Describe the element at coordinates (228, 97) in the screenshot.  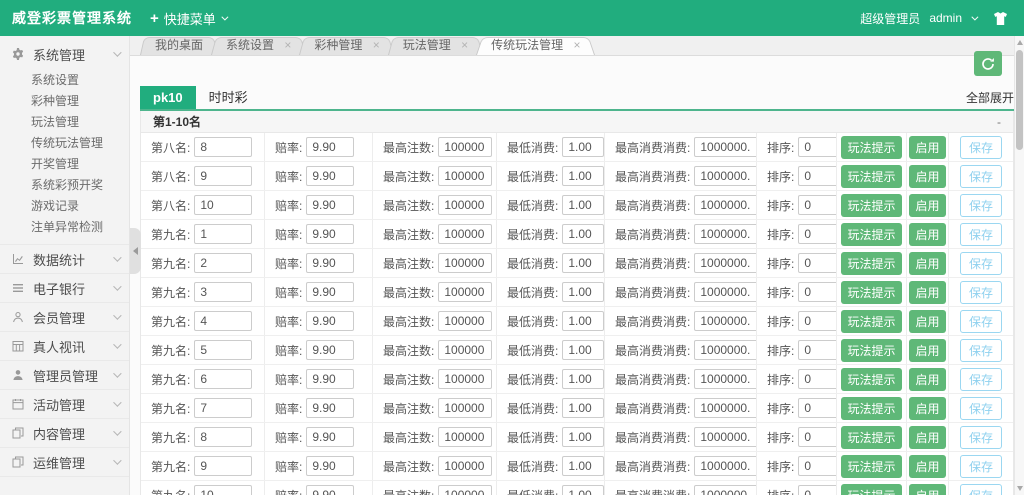
I see `game-tab: 时时彩` at that location.